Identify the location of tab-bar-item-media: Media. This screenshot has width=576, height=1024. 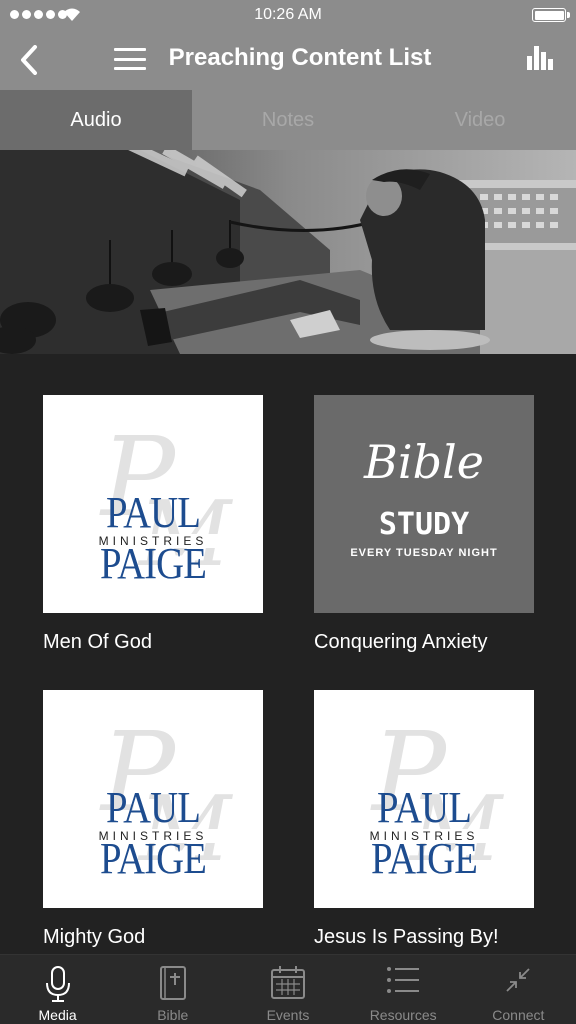
(57, 989).